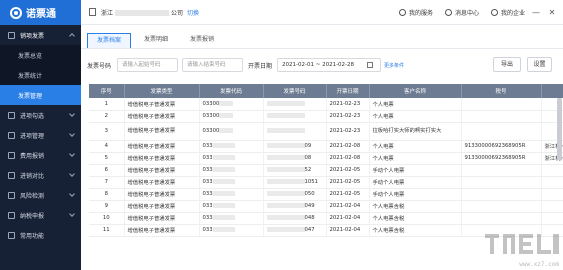 This screenshot has height=270, width=563. What do you see at coordinates (415, 182) in the screenshot?
I see `cell-customer: 手动个人电票` at bounding box center [415, 182].